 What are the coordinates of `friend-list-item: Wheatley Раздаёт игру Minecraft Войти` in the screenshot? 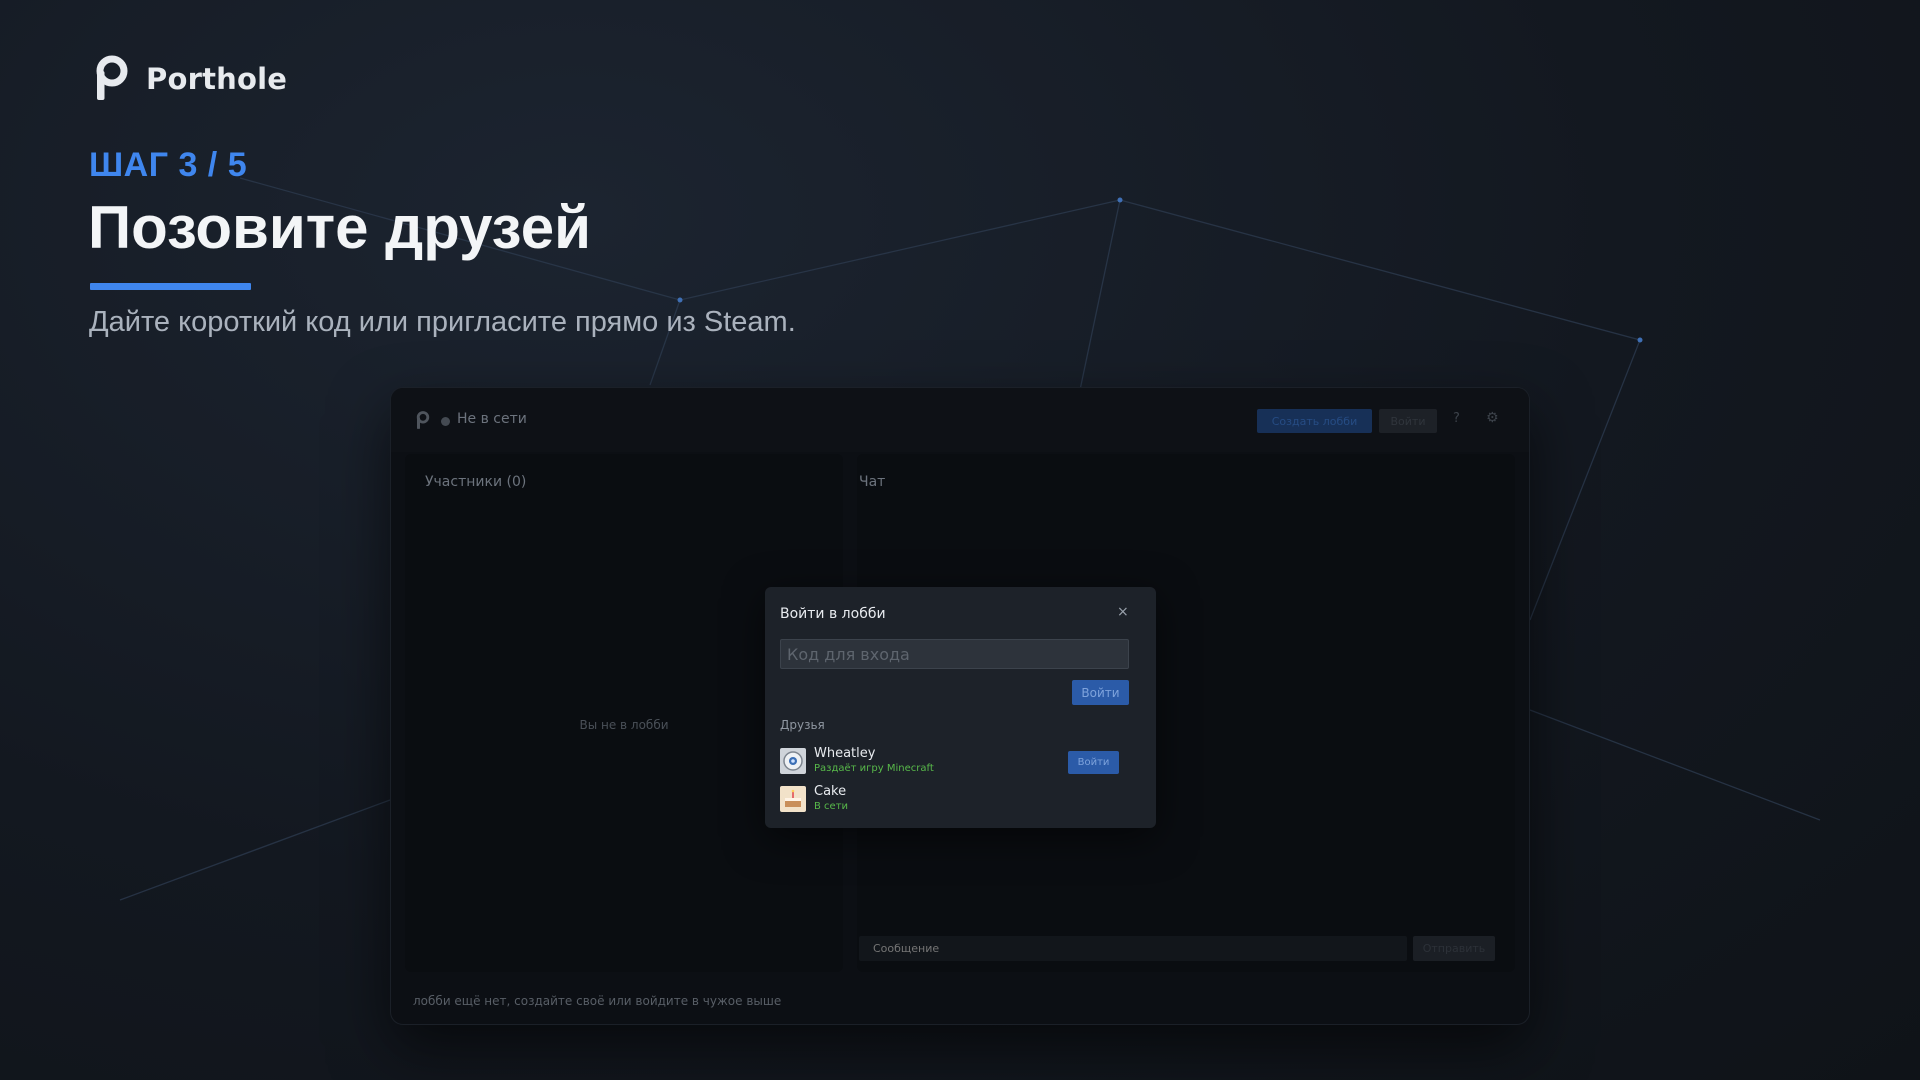 It's located at (954, 761).